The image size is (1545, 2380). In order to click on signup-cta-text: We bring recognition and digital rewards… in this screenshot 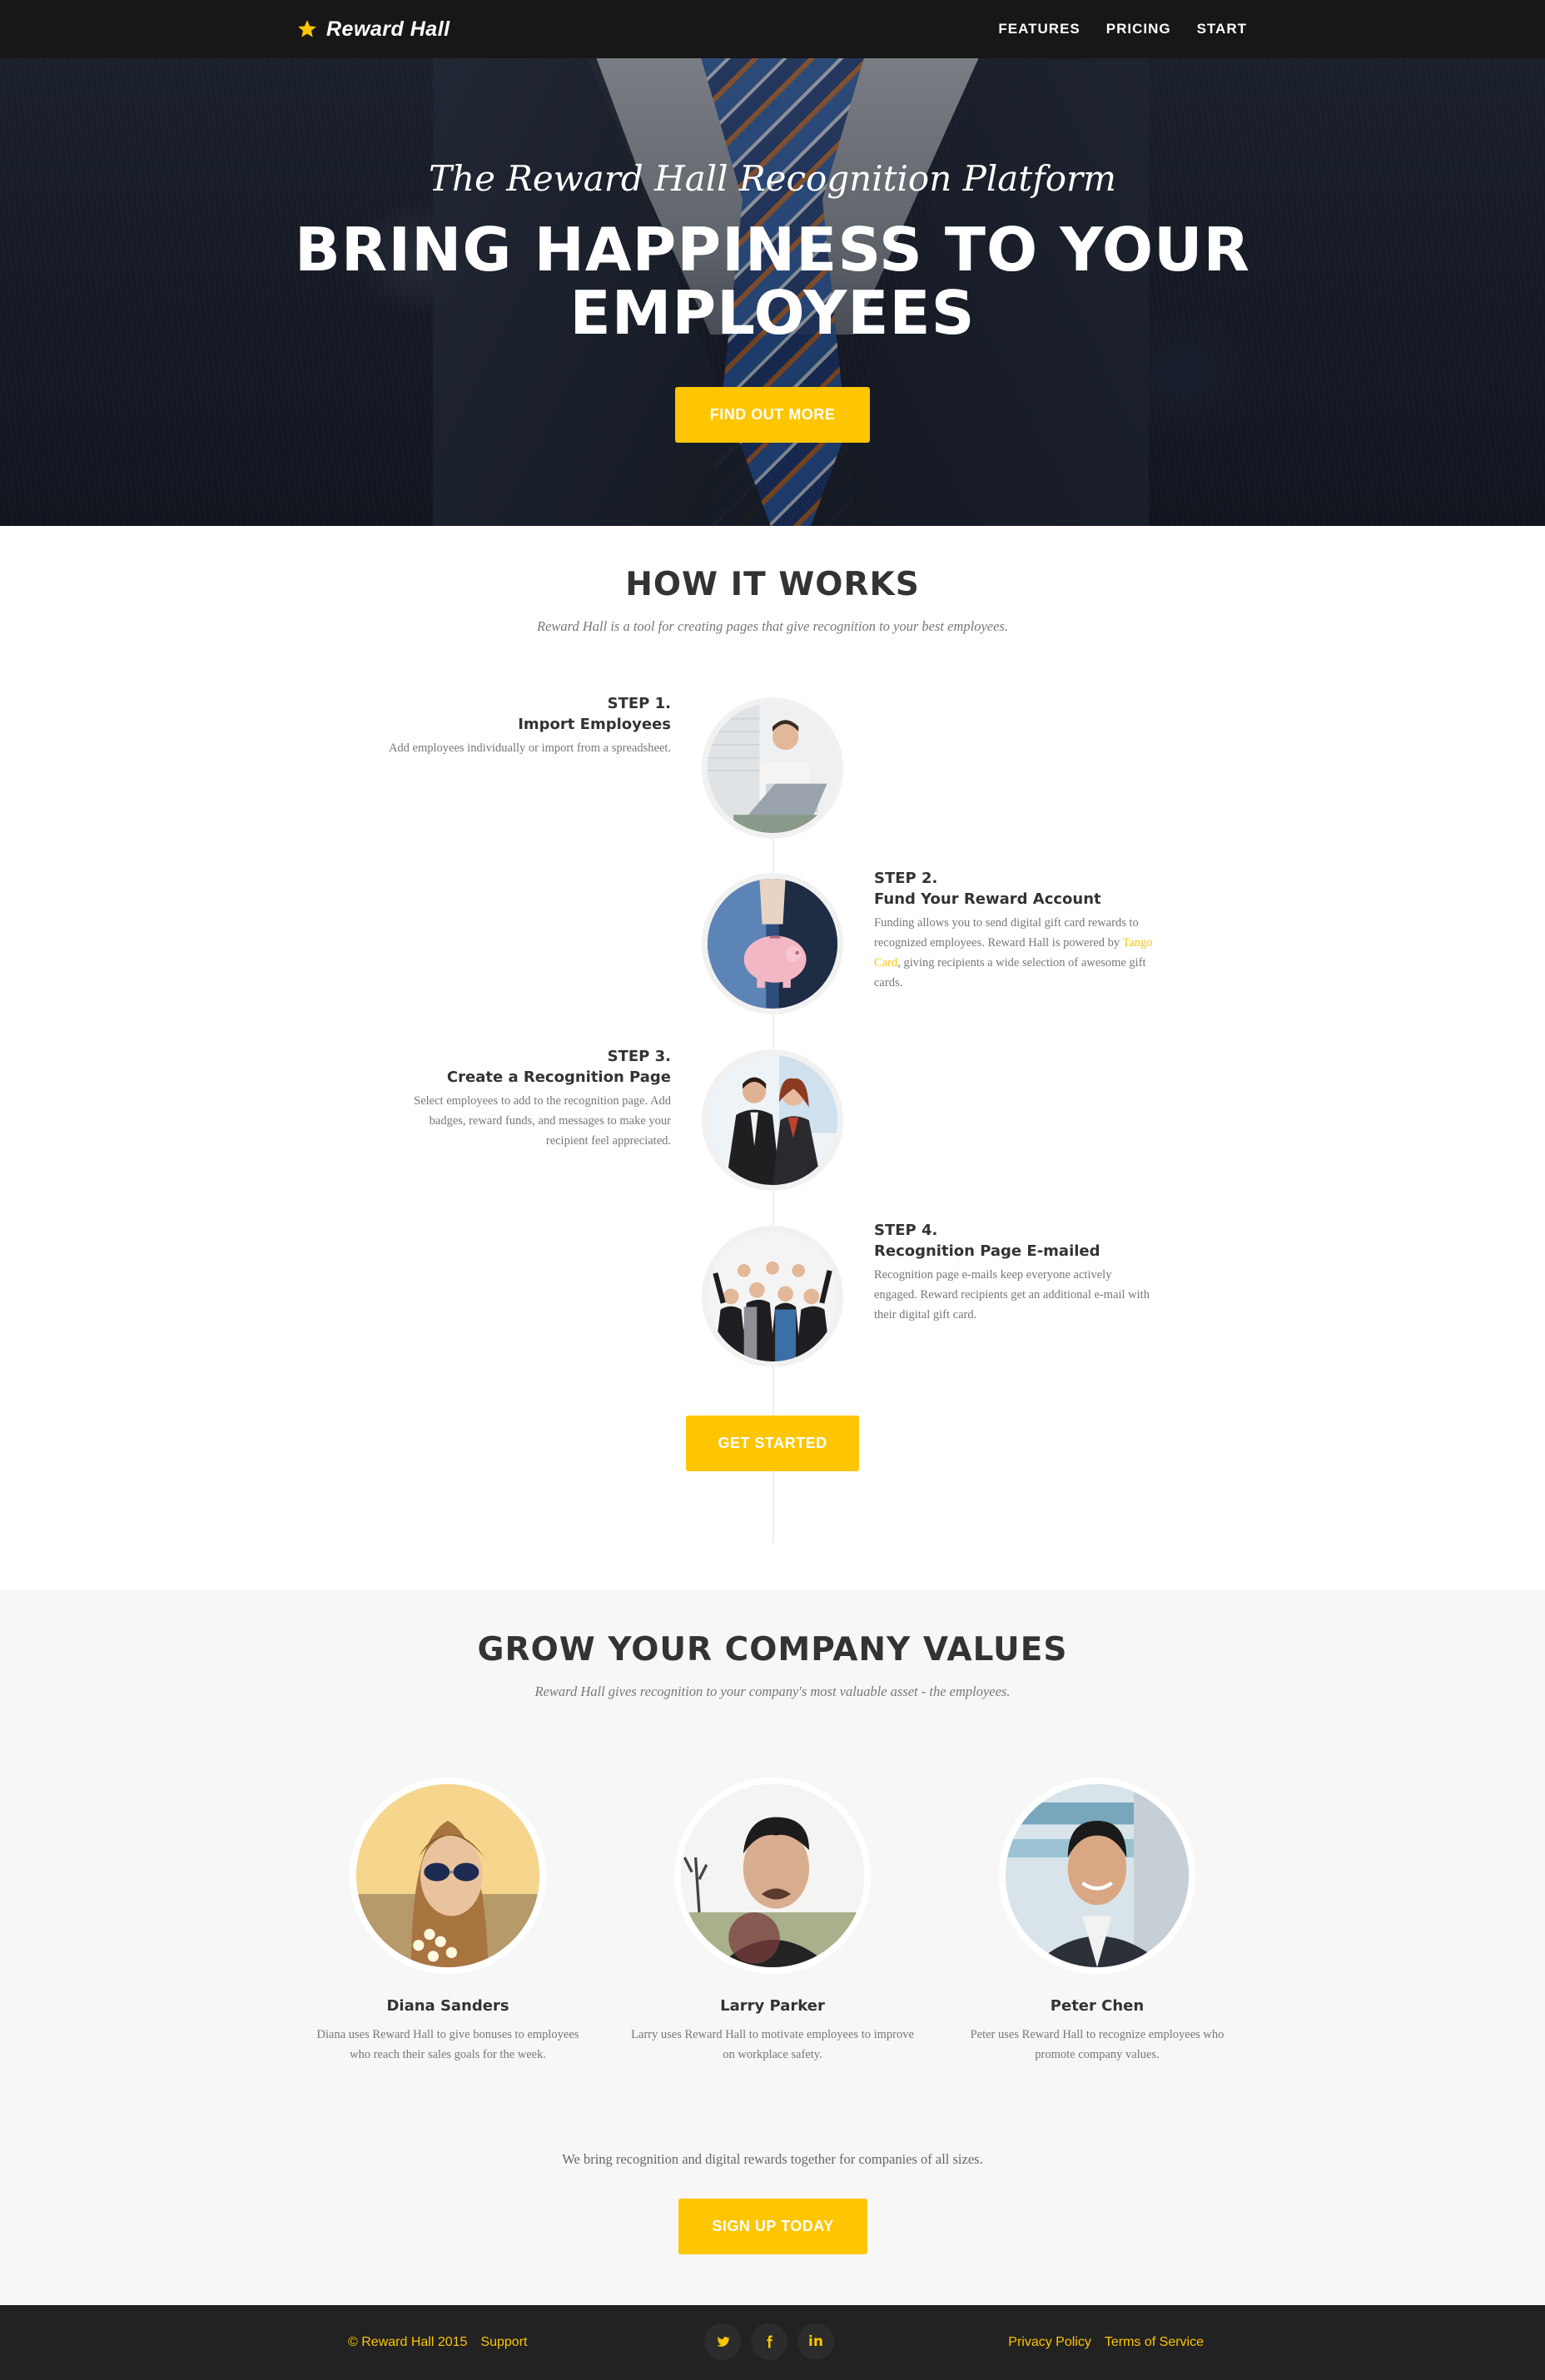, I will do `click(772, 2159)`.